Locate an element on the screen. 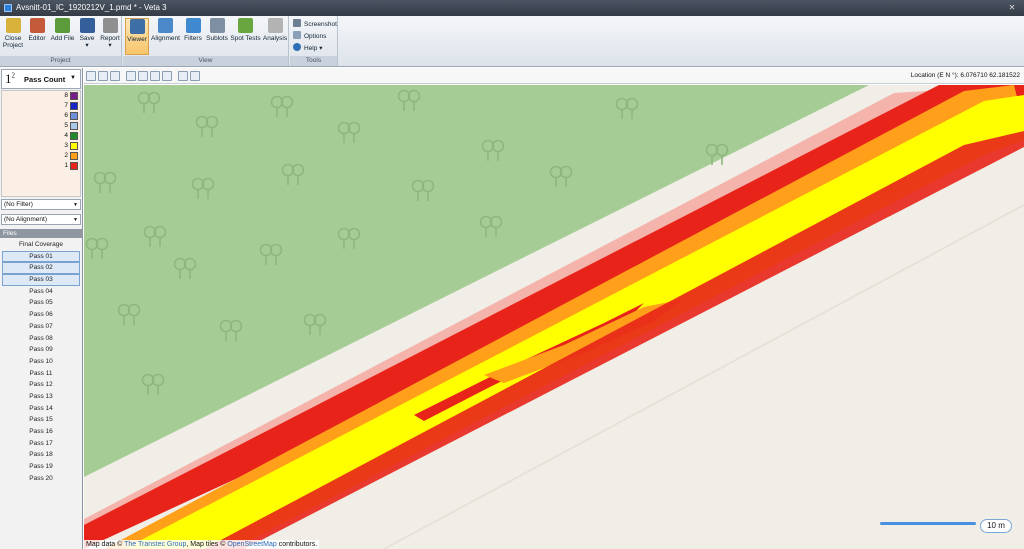 The width and height of the screenshot is (1024, 549). zoom-in-icon is located at coordinates (131, 76).